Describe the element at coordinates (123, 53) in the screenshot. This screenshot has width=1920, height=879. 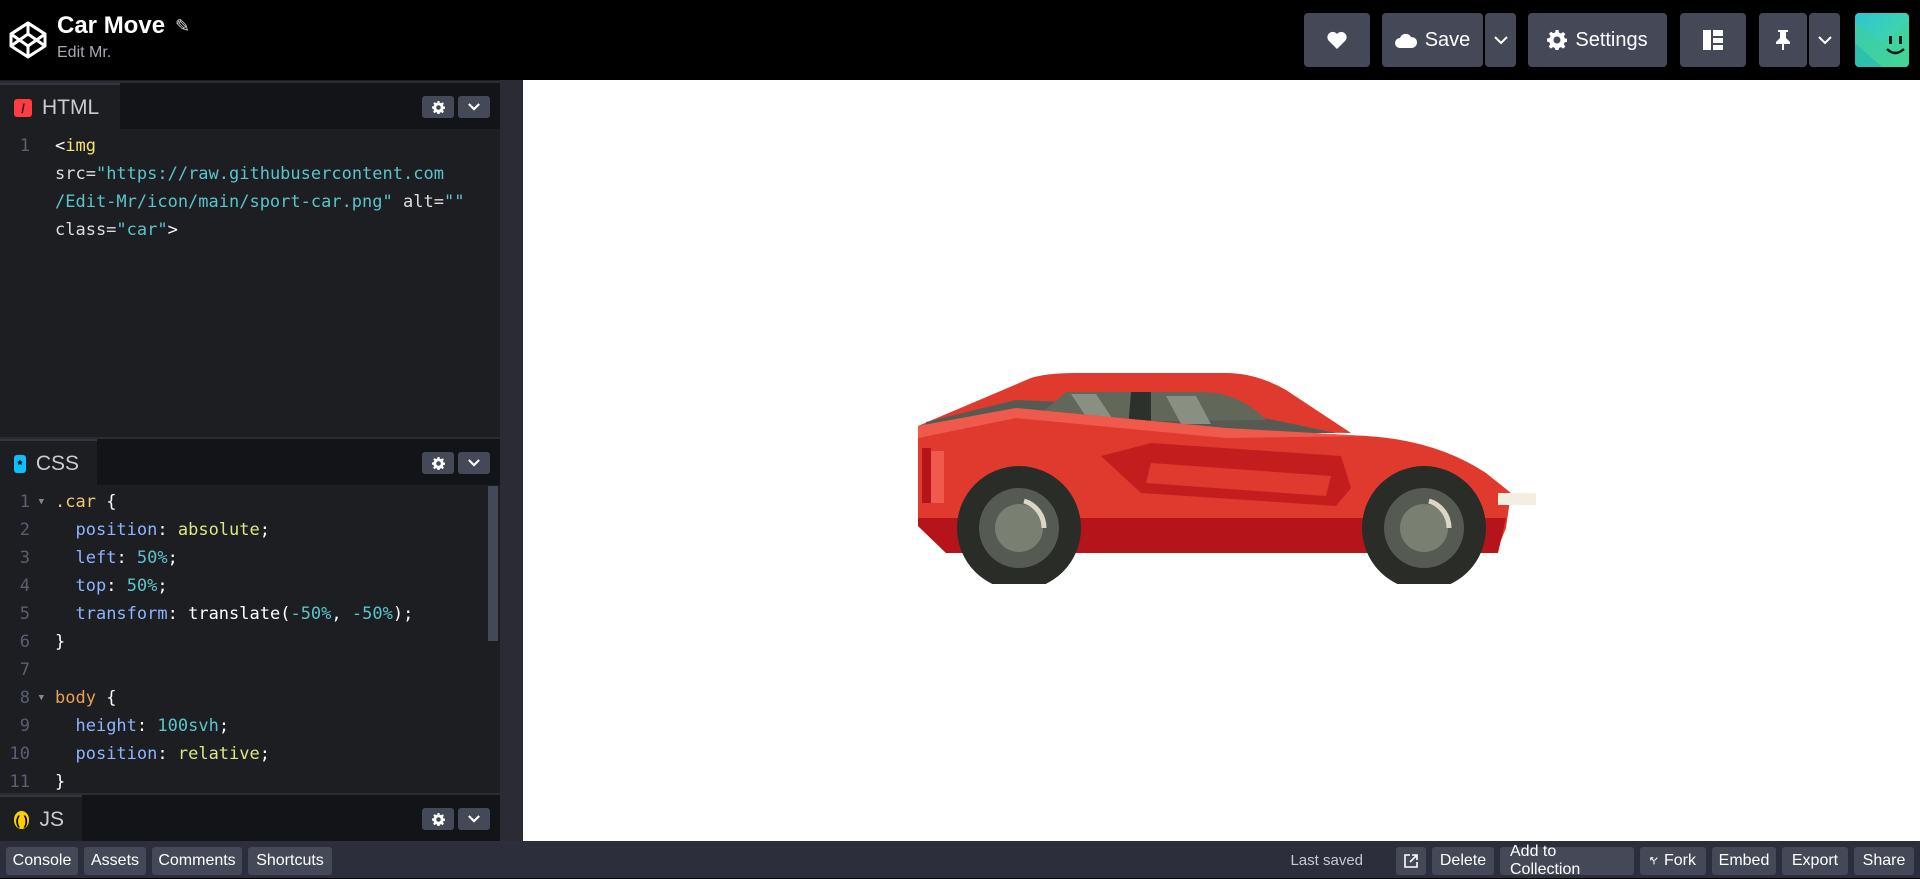
I see `author-name: Edit Mr.` at that location.